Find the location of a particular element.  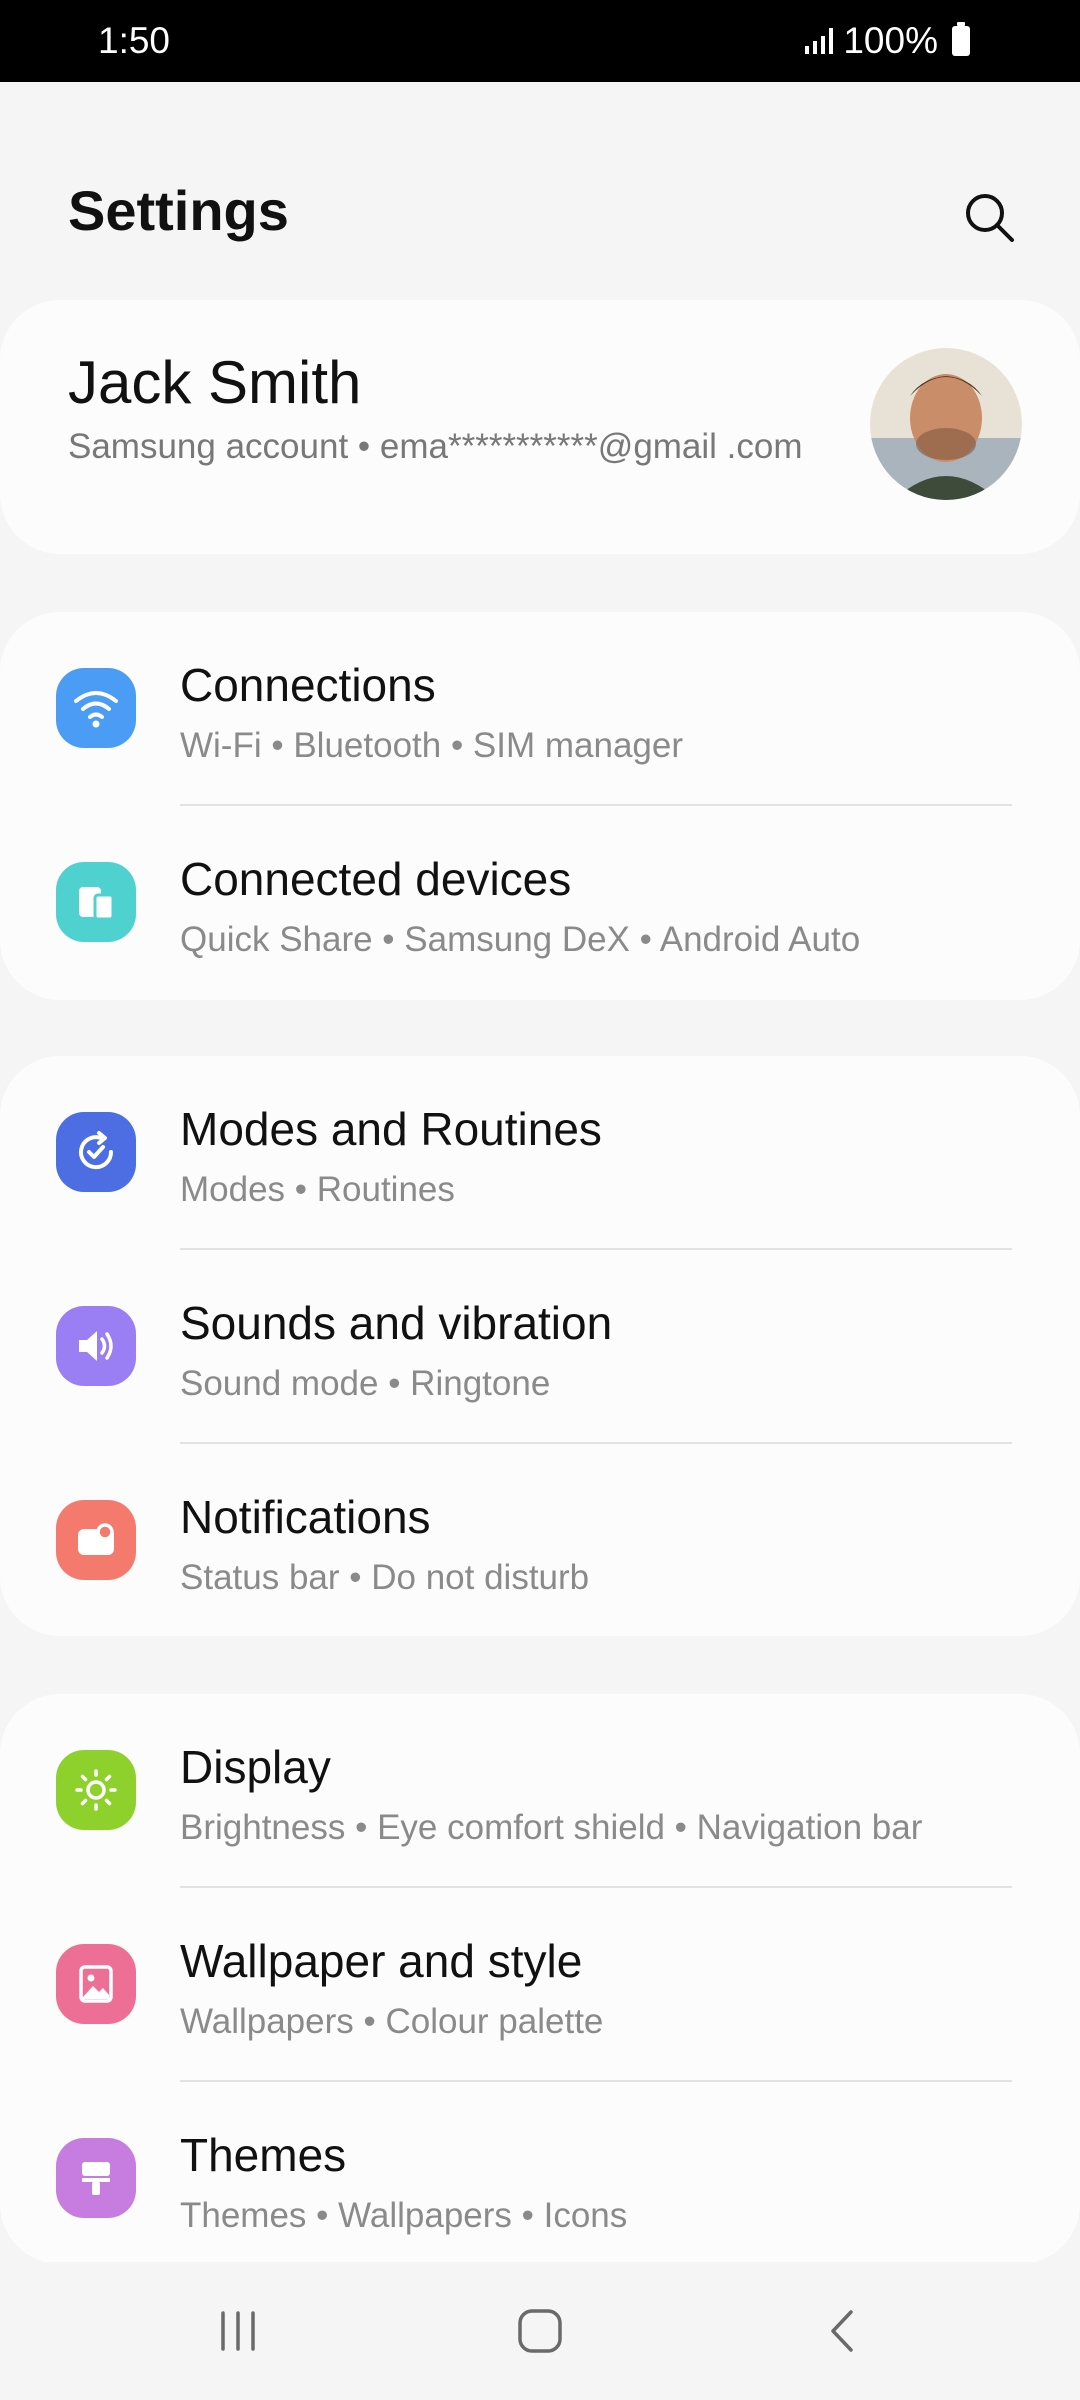

recents-icon is located at coordinates (238, 2331).